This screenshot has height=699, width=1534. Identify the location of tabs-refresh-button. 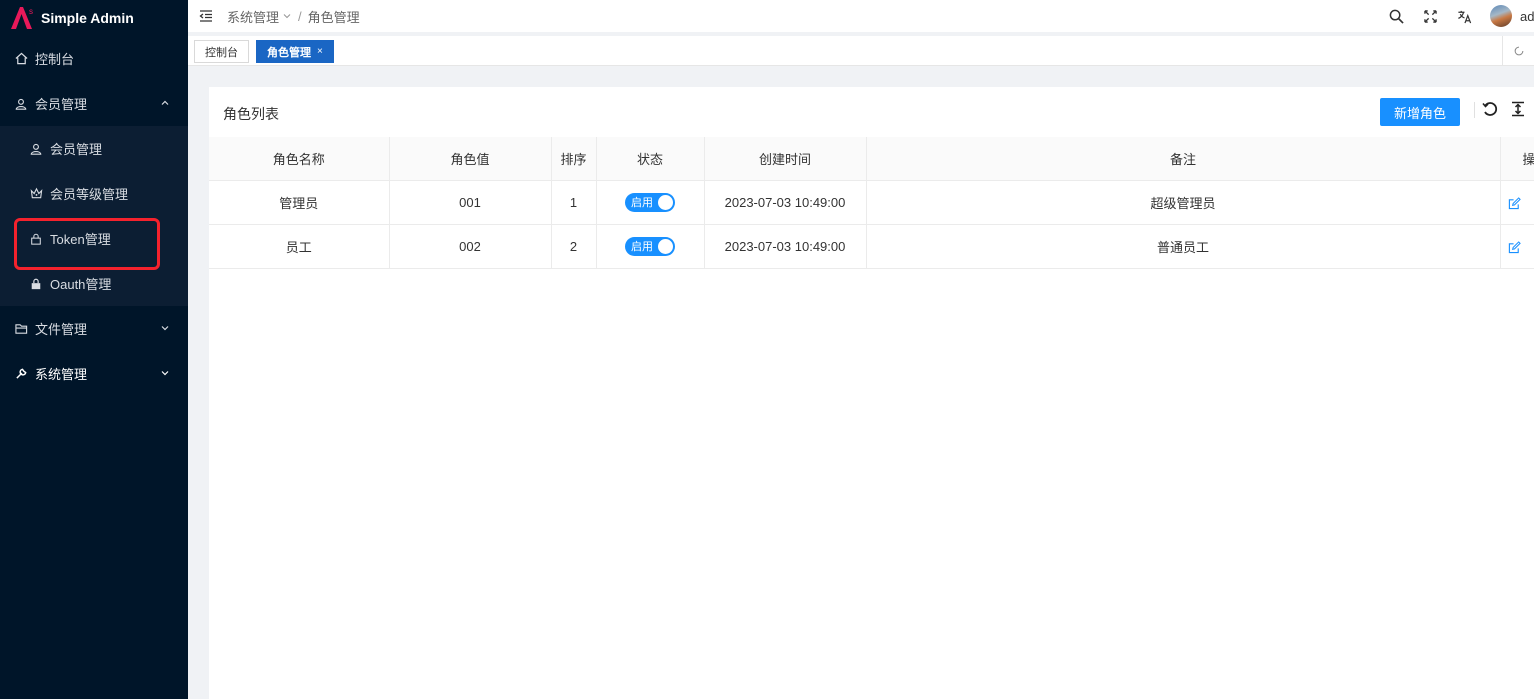
(1518, 51).